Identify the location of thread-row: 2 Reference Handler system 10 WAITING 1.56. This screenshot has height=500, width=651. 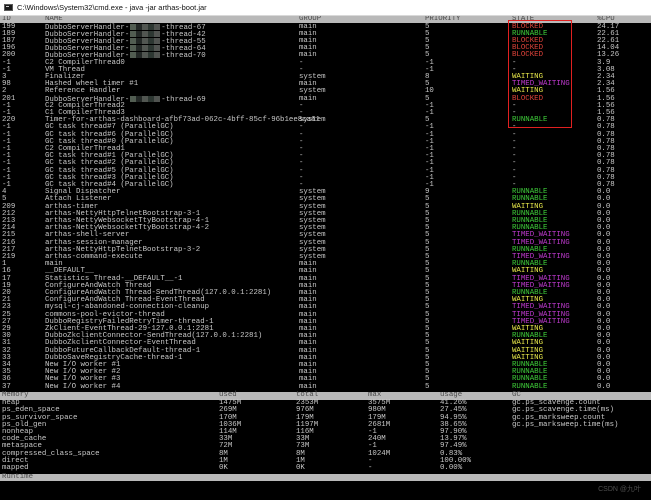
(325, 92).